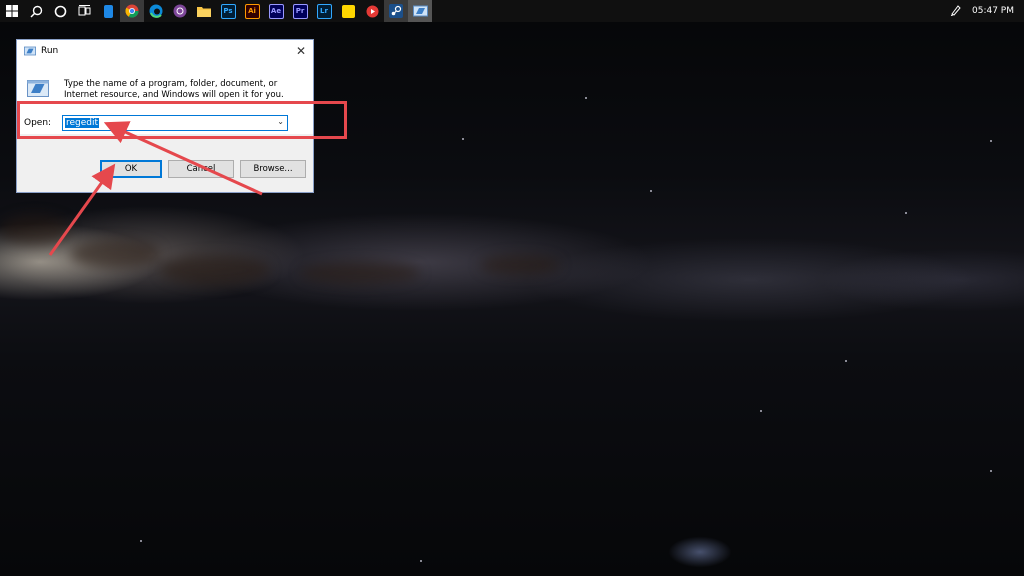 Image resolution: width=1024 pixels, height=576 pixels. Describe the element at coordinates (30, 51) in the screenshot. I see `run-app-icon` at that location.